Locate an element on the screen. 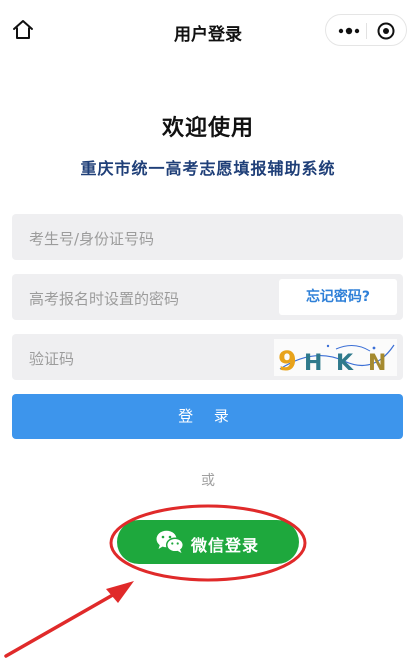 This screenshot has height=668, width=416. captcha-input: 验证码 9 H K N is located at coordinates (207, 357).